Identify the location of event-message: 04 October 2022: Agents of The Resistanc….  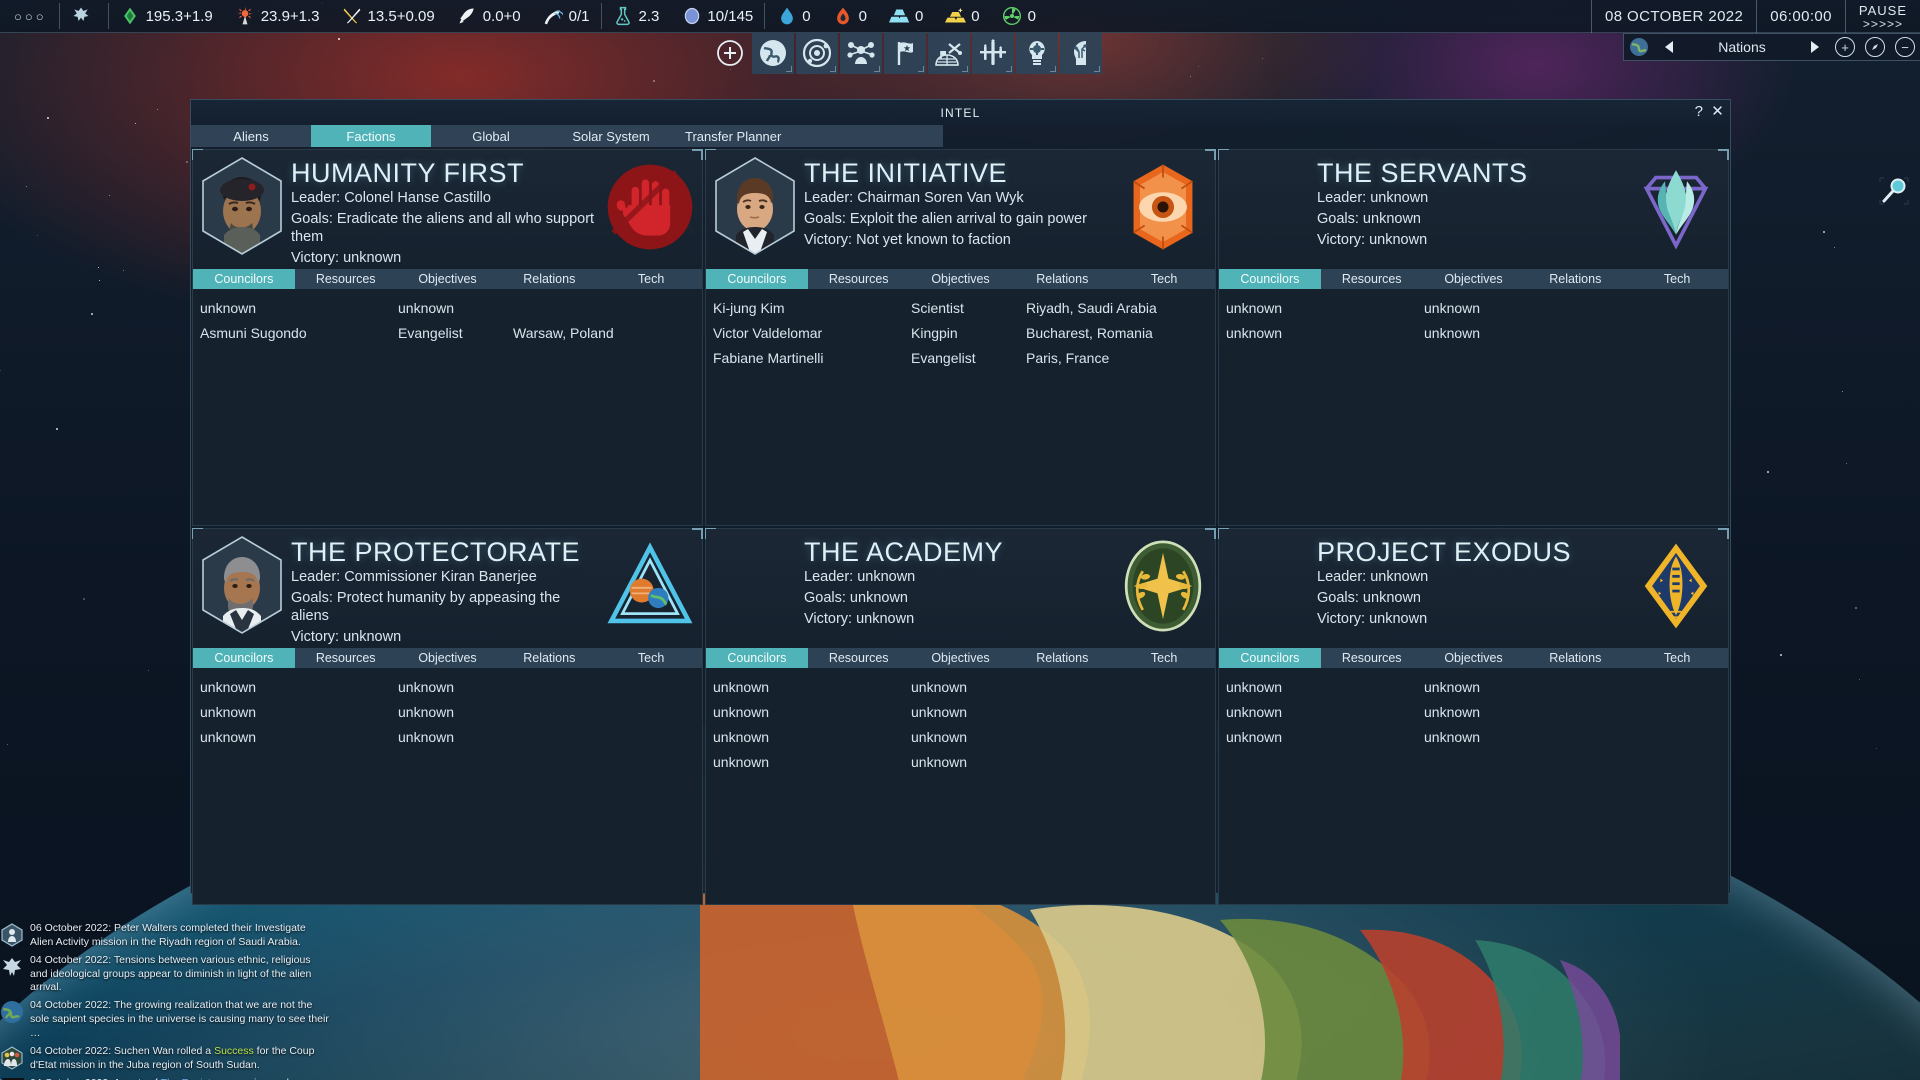
(180, 1078).